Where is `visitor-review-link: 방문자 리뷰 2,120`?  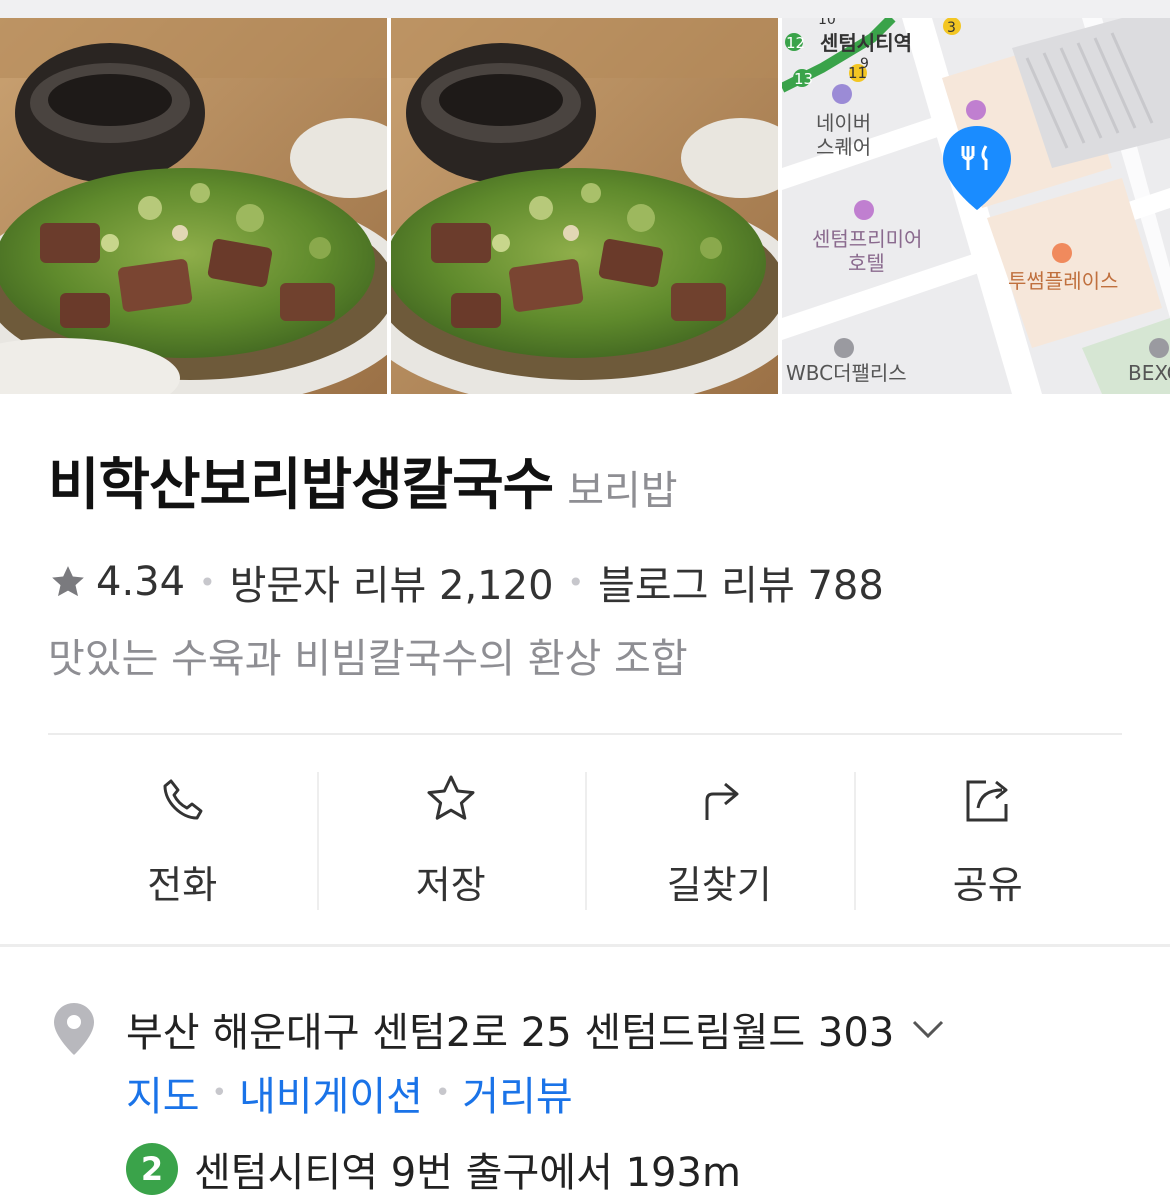 visitor-review-link: 방문자 리뷰 2,120 is located at coordinates (392, 582).